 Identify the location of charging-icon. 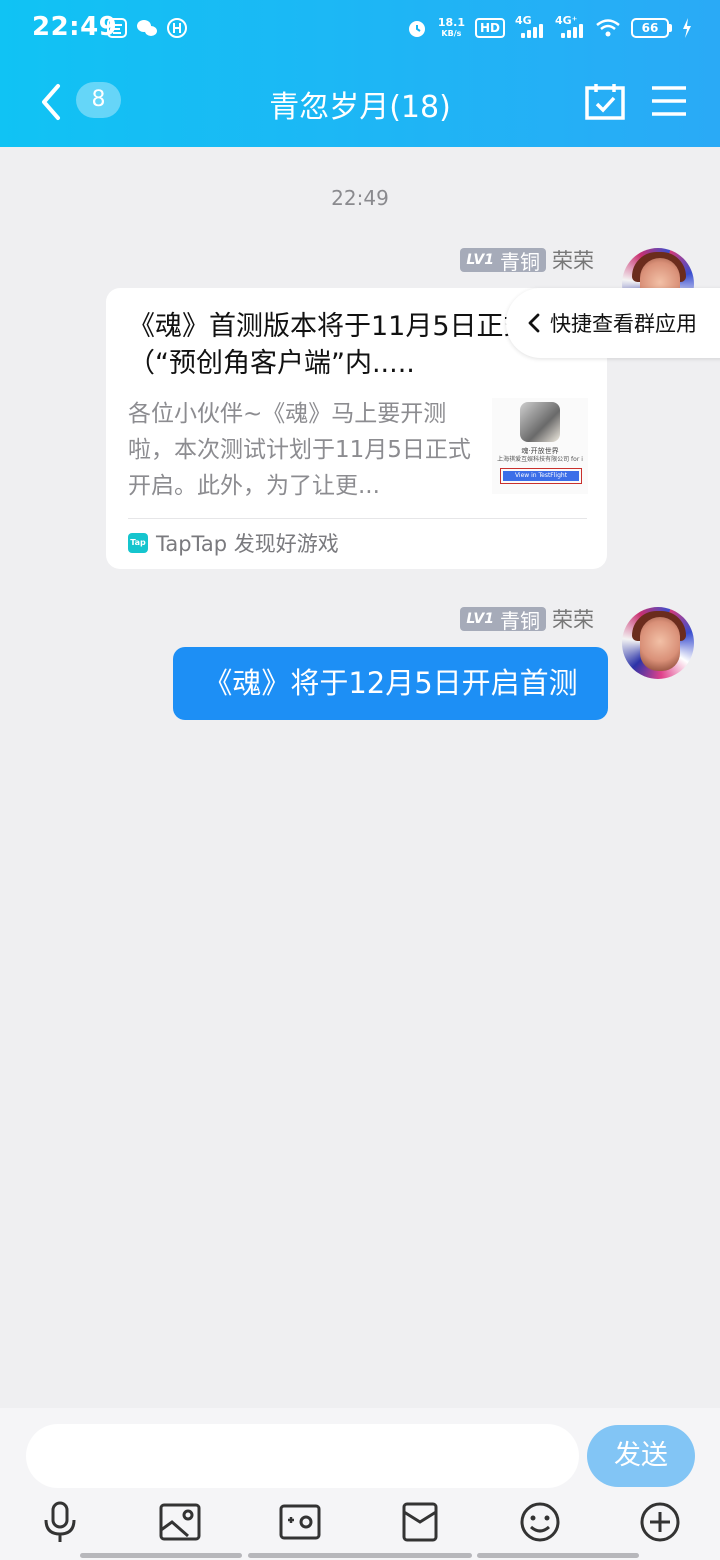
(687, 28).